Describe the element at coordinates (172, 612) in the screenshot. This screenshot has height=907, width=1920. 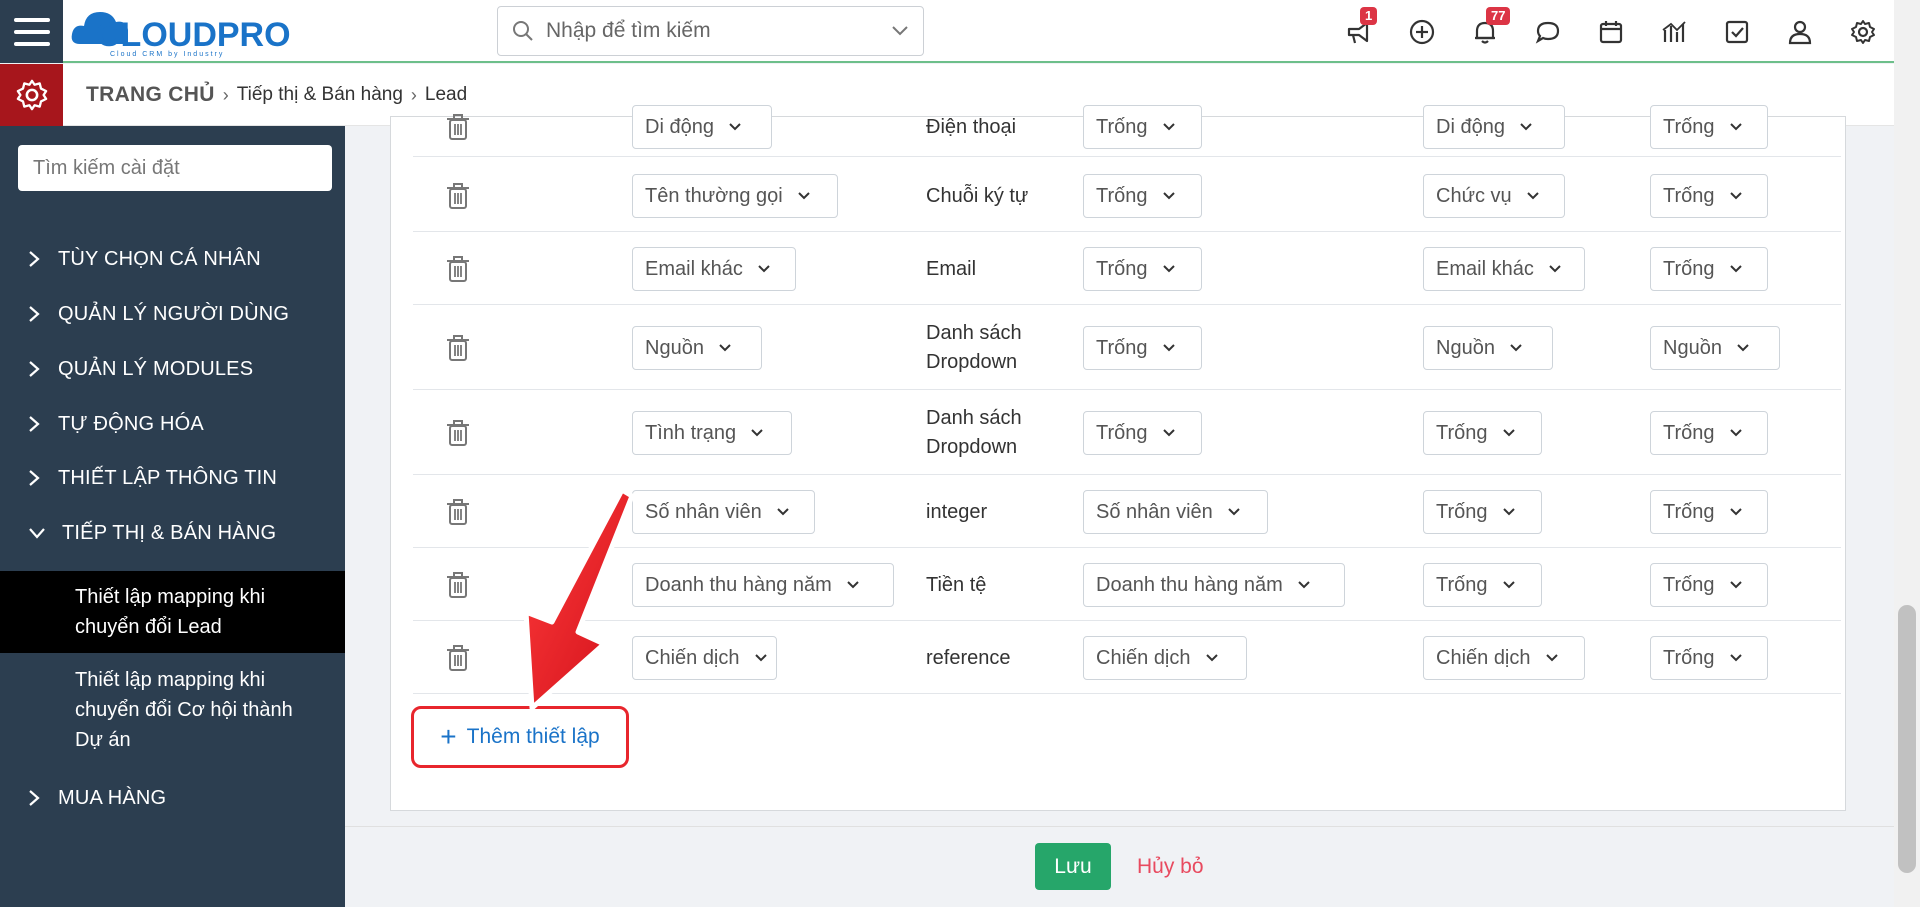
I see `sidebar-subitem-lead-mapping: Thiết lập mapping khi chuyển đổi Lead` at that location.